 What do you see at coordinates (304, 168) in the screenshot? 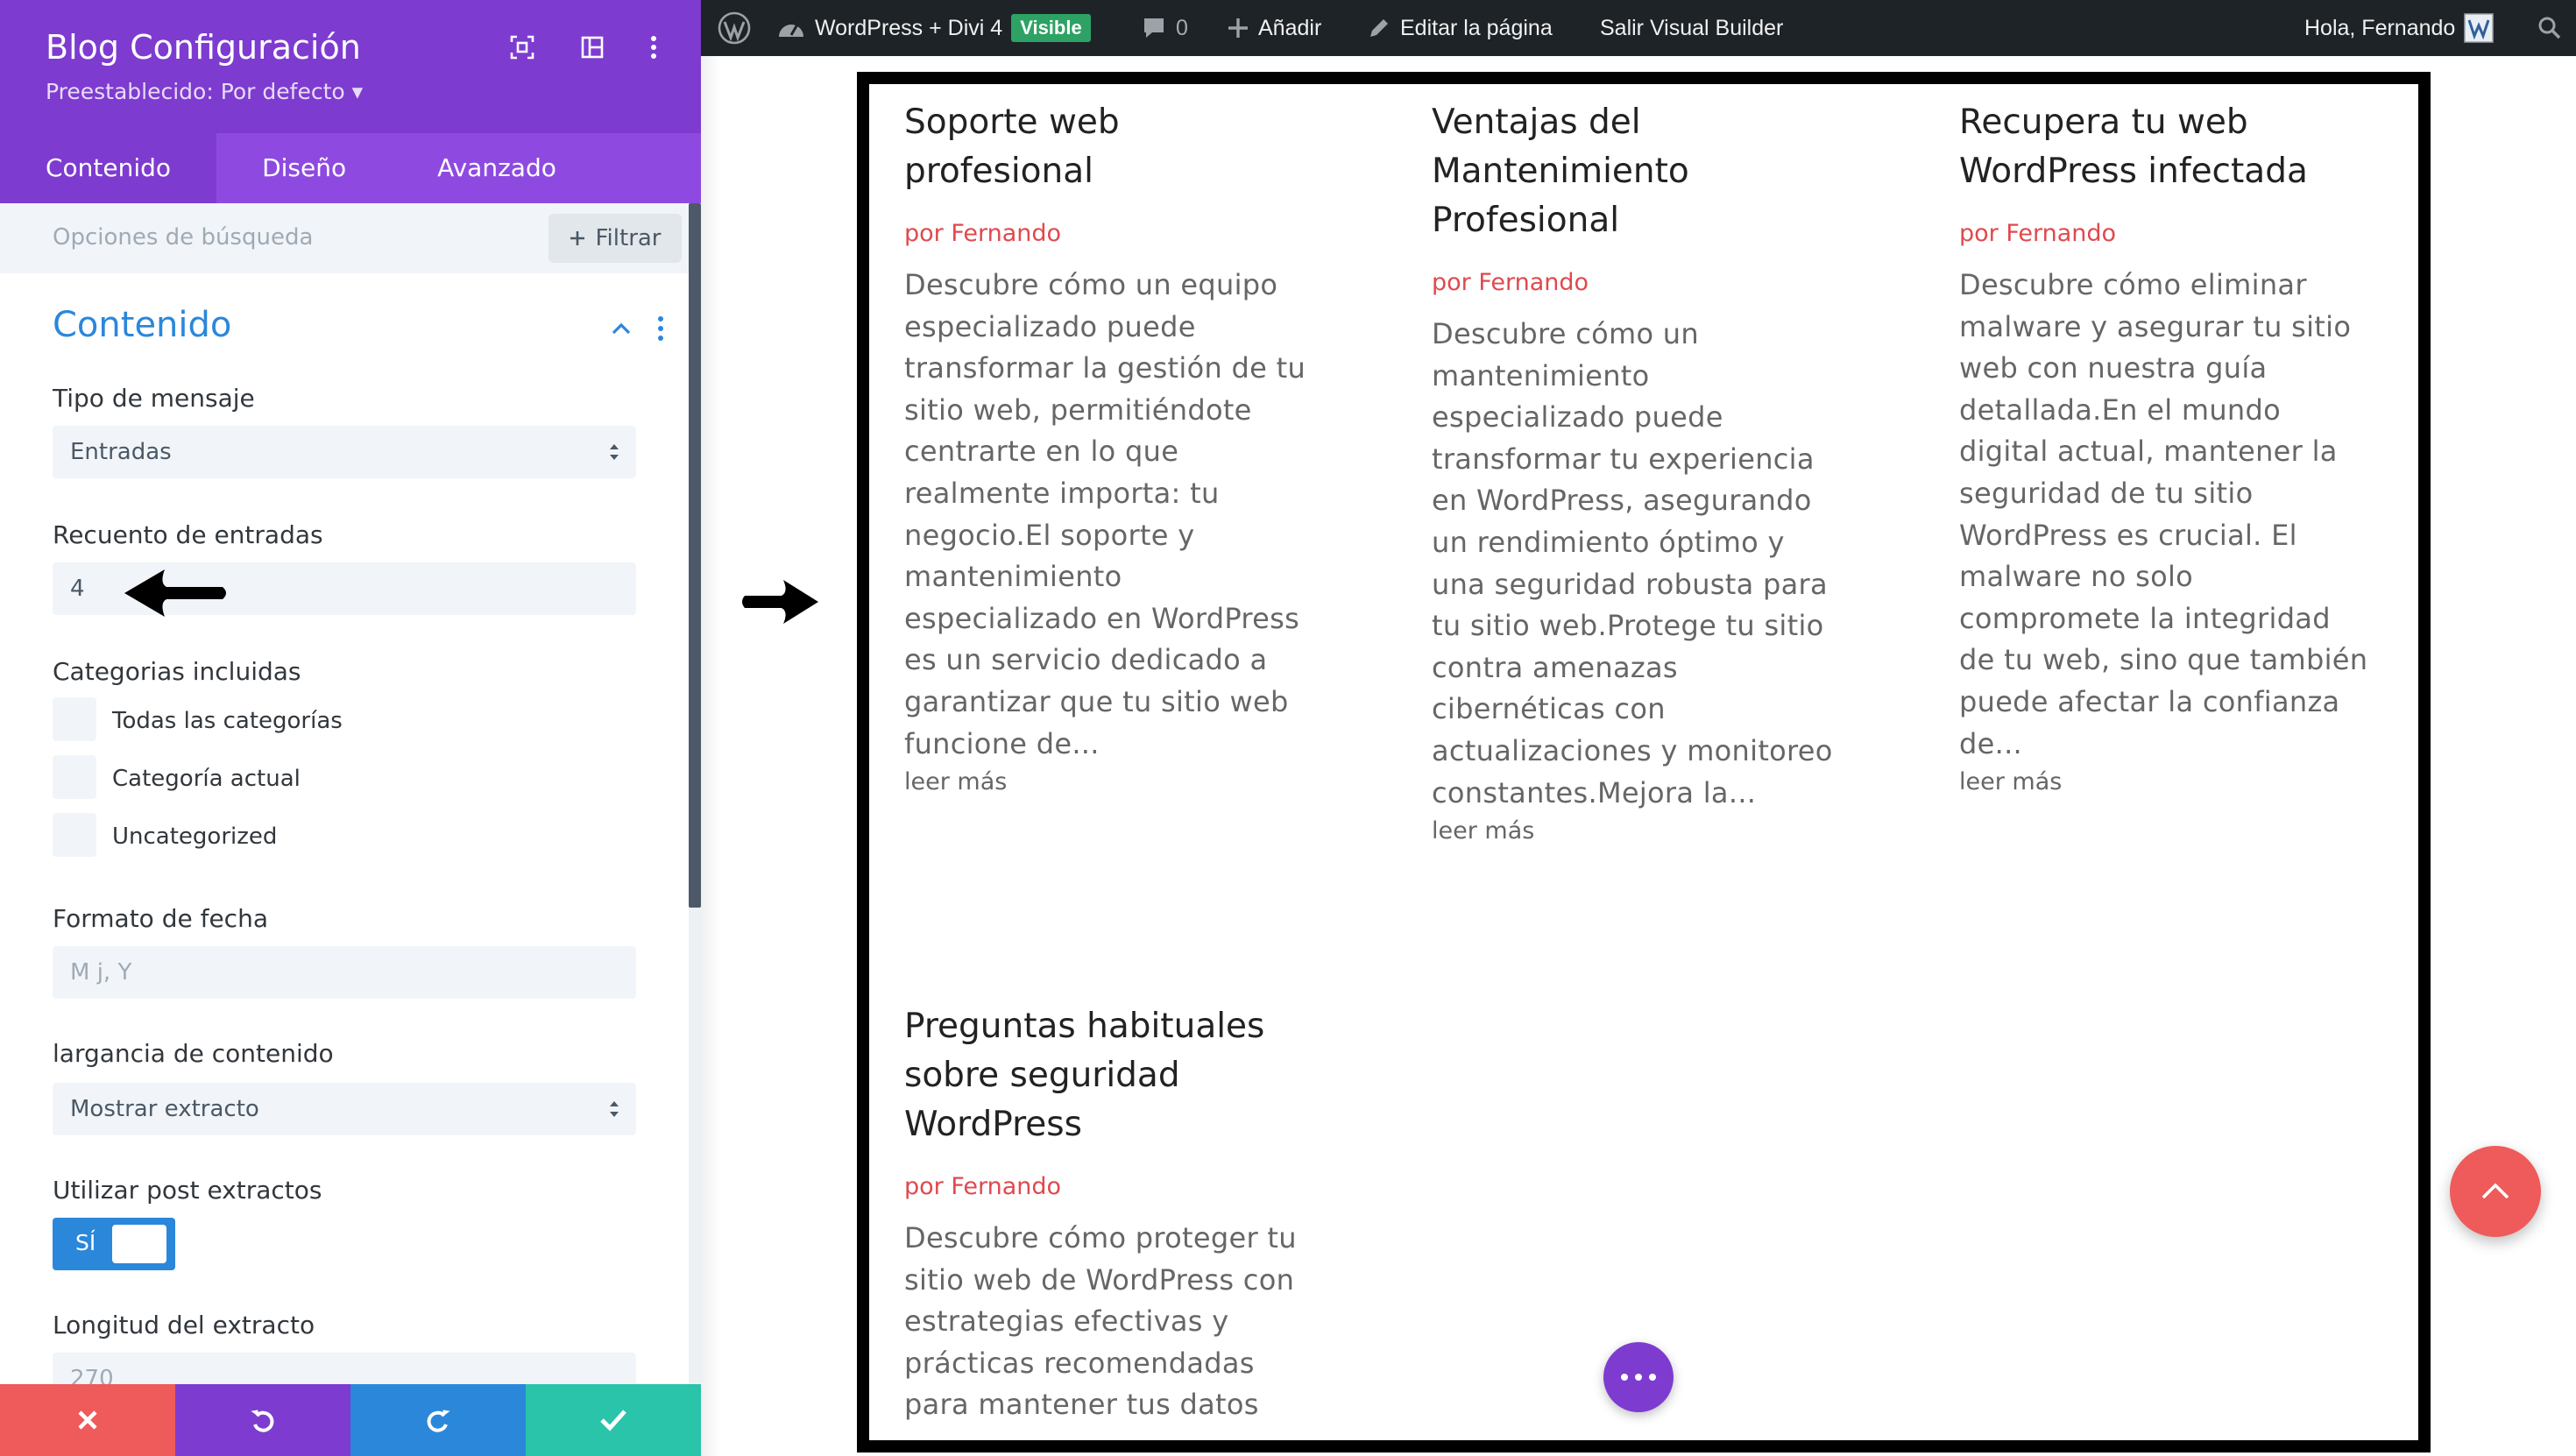
I see `tab-diseno: Diseño` at bounding box center [304, 168].